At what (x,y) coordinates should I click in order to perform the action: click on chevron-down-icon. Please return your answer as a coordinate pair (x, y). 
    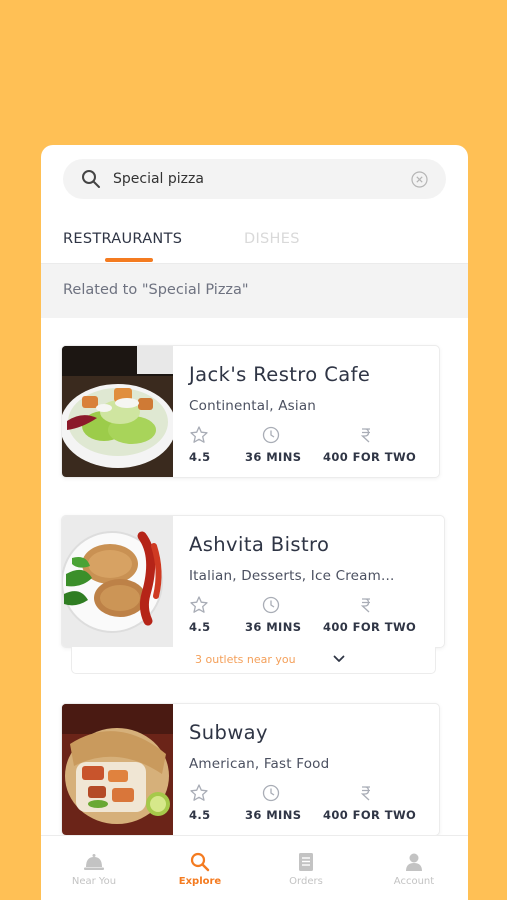
    Looking at the image, I should click on (339, 658).